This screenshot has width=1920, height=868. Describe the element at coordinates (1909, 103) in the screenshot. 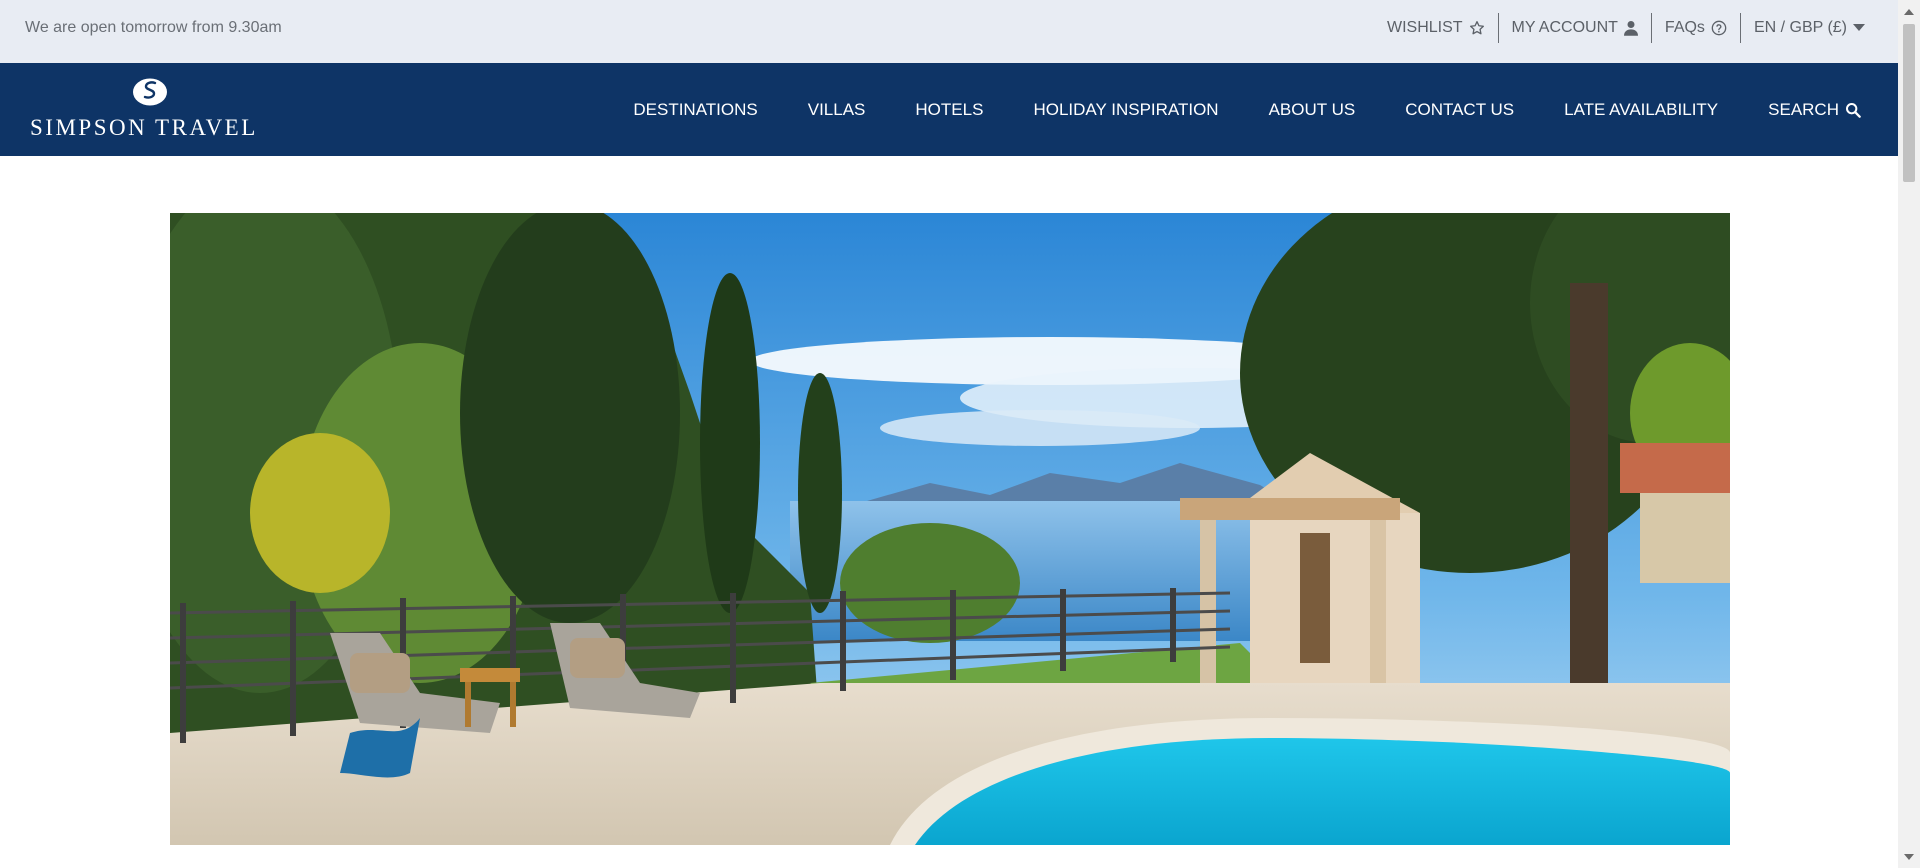

I see `scrollbar-thumb` at that location.